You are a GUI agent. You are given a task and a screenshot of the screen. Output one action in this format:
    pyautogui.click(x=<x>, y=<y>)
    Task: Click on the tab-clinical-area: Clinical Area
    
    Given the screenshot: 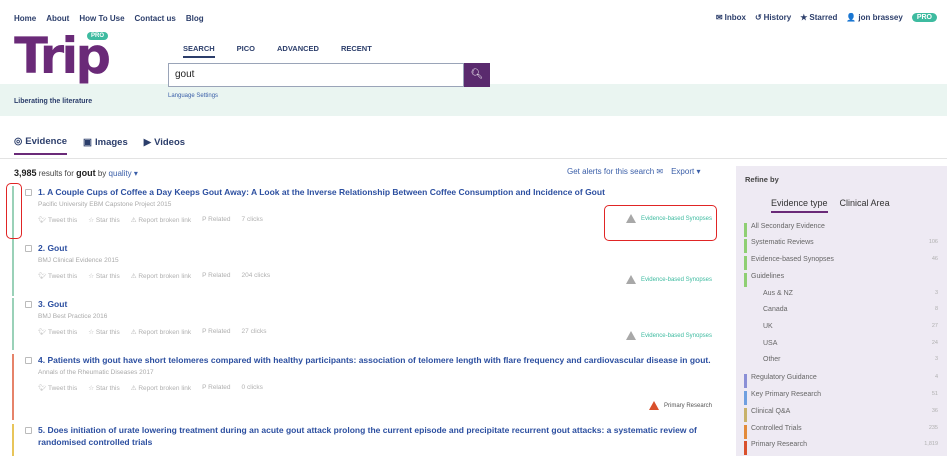 What is the action you would take?
    pyautogui.click(x=865, y=205)
    